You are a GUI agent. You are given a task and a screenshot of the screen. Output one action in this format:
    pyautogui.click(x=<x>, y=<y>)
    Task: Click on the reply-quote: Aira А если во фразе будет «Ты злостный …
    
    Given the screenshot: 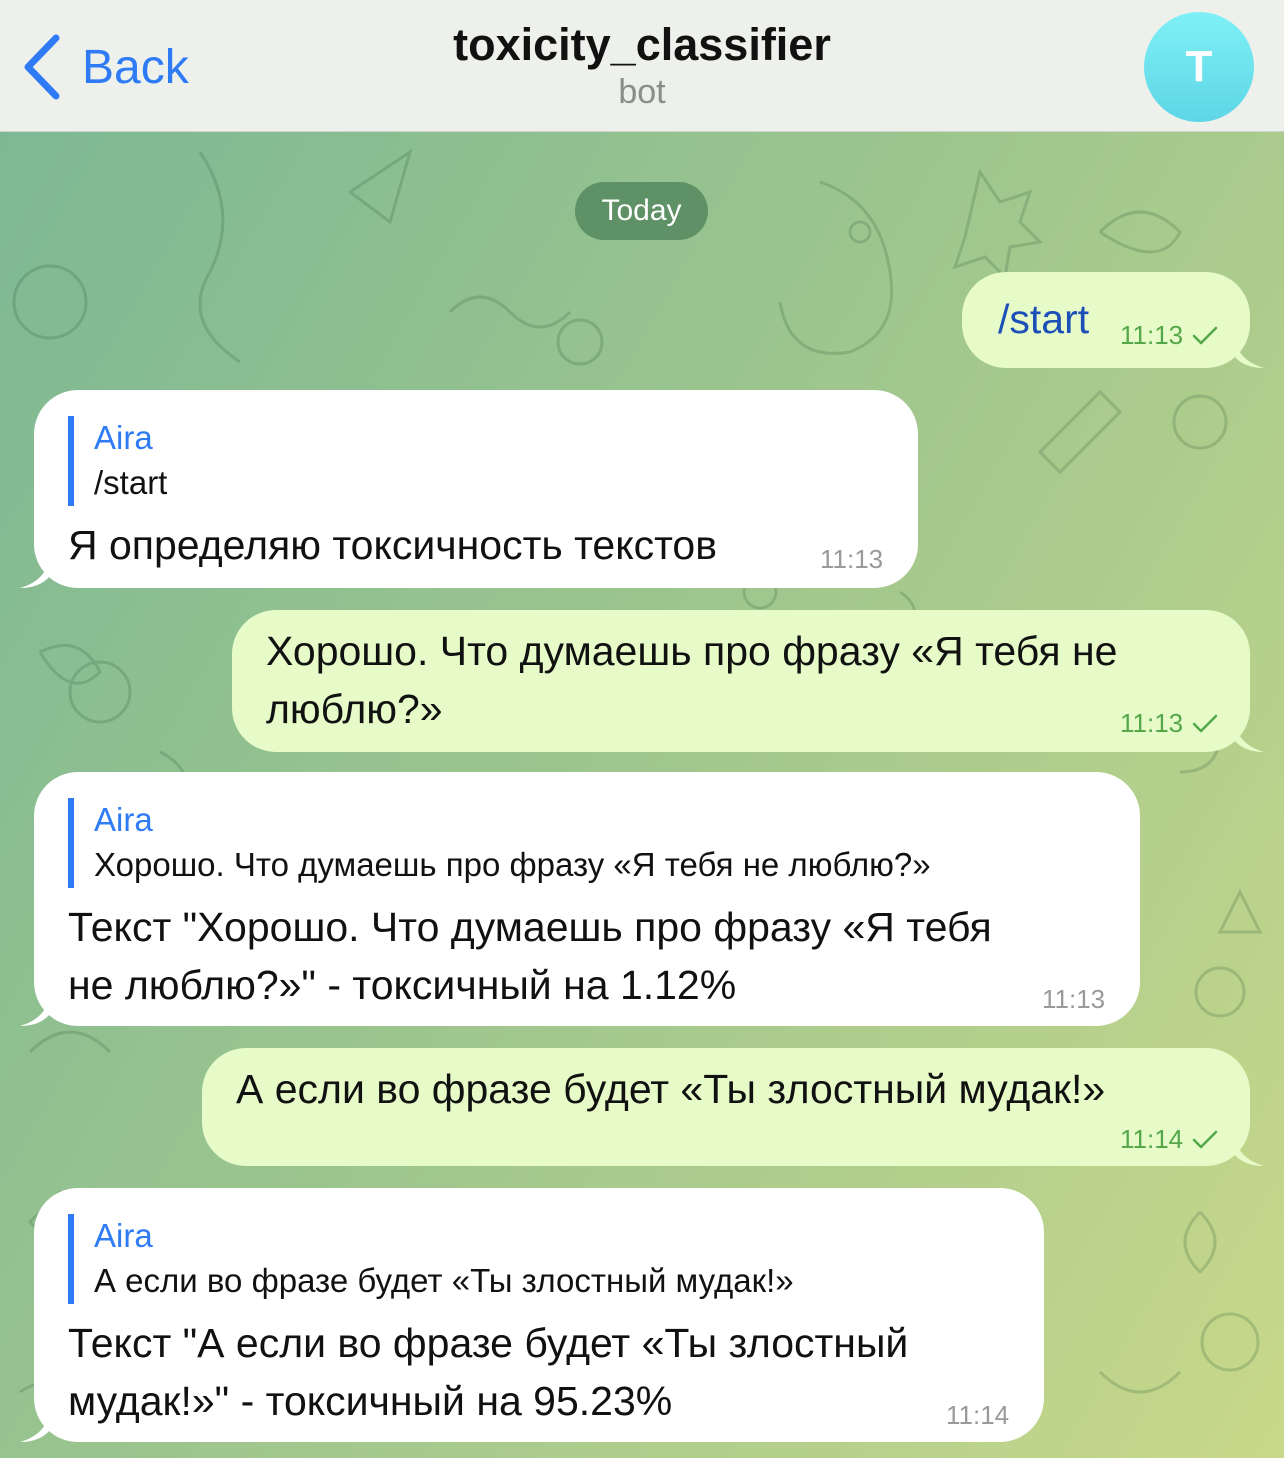 What is the action you would take?
    pyautogui.click(x=431, y=1259)
    